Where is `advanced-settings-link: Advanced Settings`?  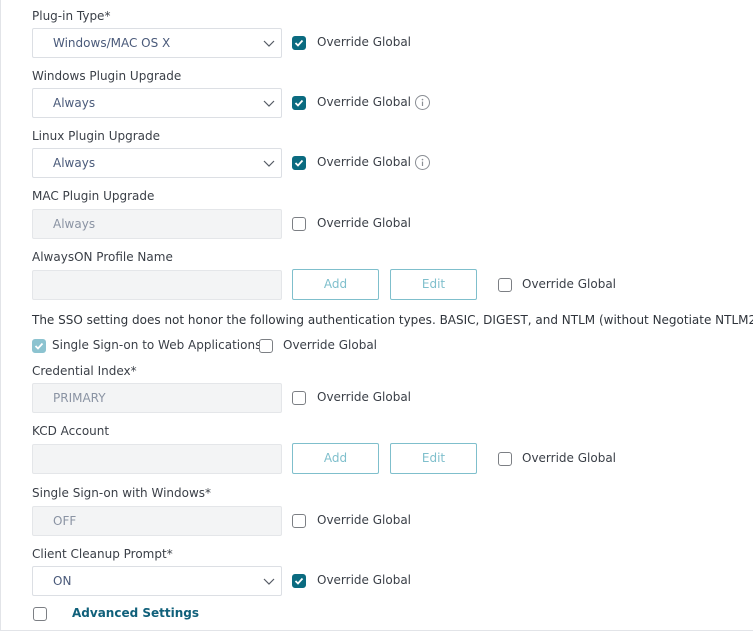 advanced-settings-link: Advanced Settings is located at coordinates (135, 613).